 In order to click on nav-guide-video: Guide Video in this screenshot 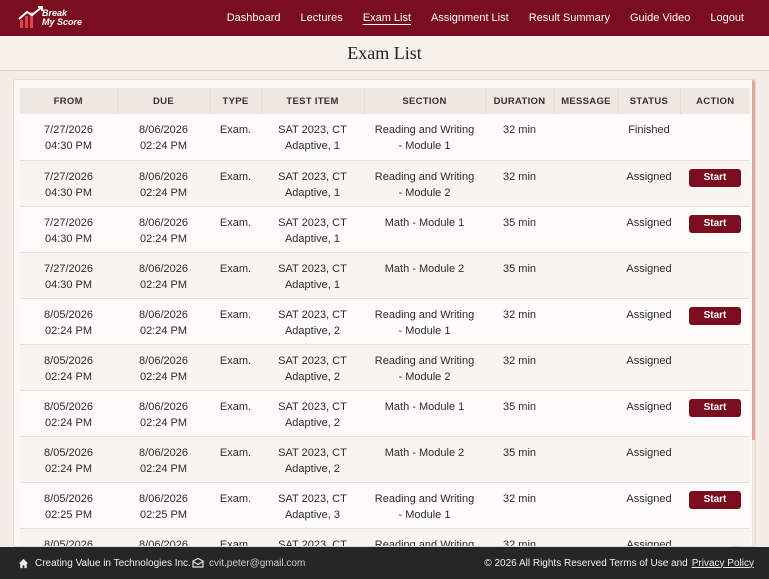, I will do `click(660, 18)`.